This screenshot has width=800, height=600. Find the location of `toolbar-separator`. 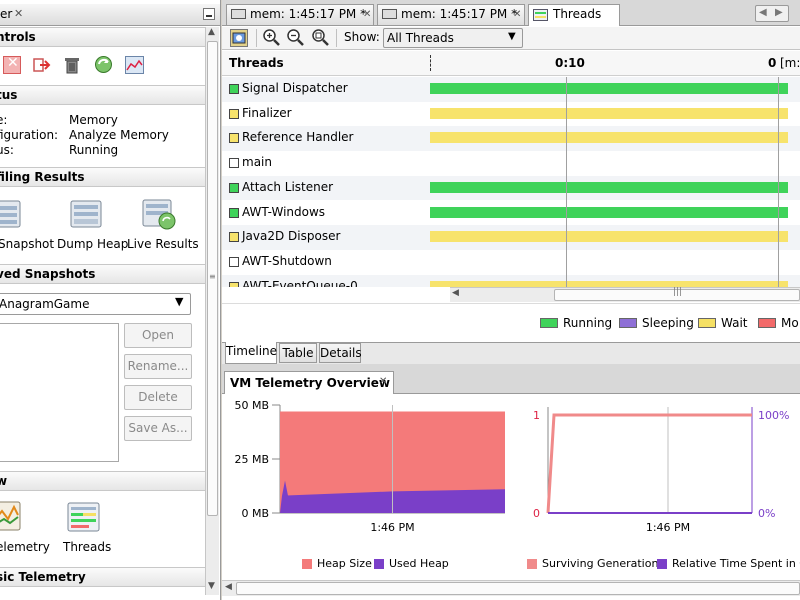

toolbar-separator is located at coordinates (257, 38).